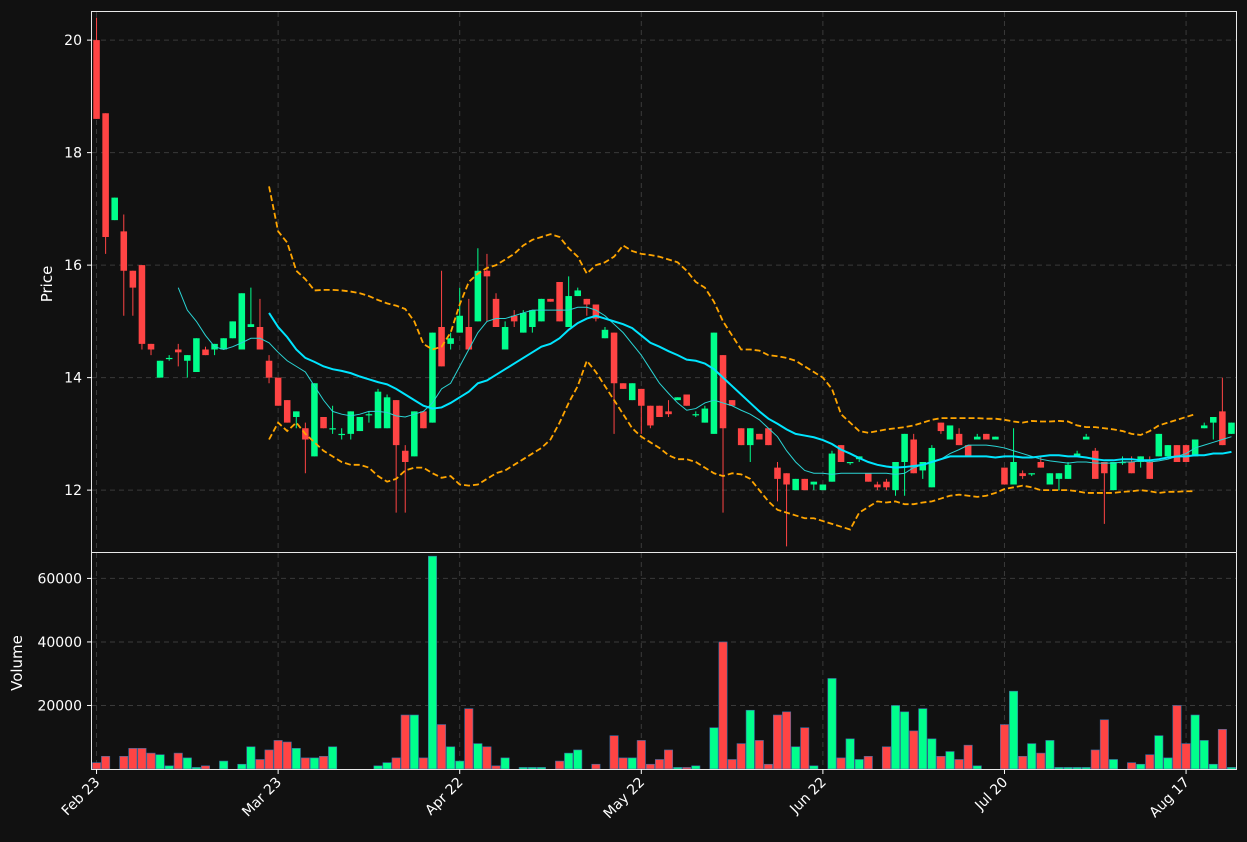  Describe the element at coordinates (59, 706) in the screenshot. I see `volume-tick-label: 20000` at that location.